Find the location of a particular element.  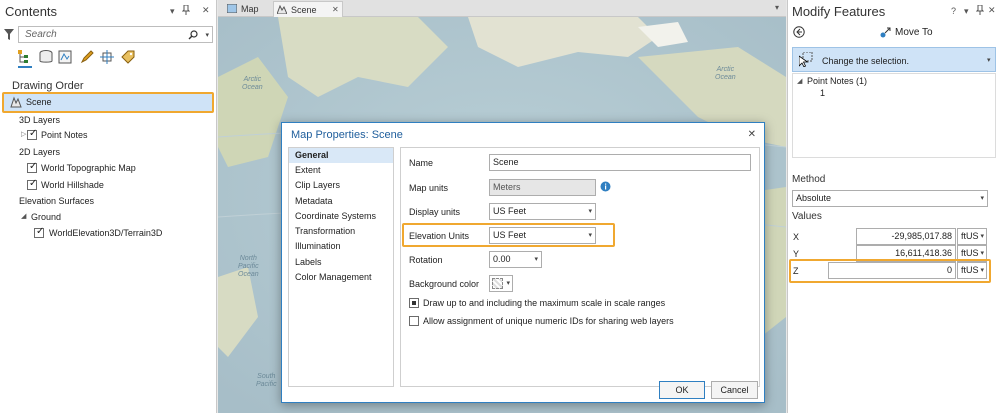

list-by-drawing-order-icon is located at coordinates (25, 57).